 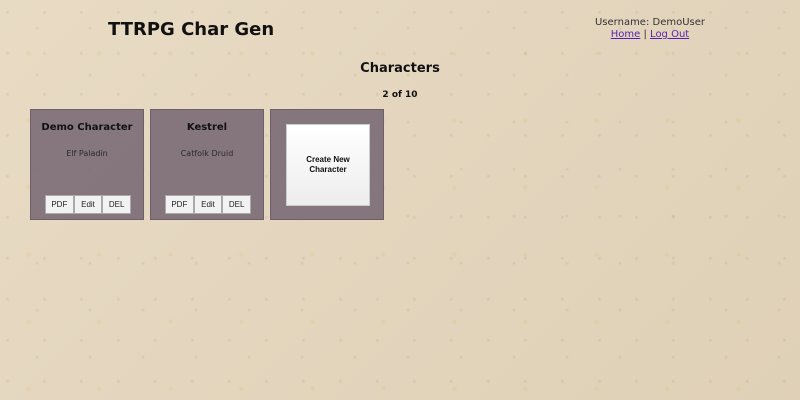 I want to click on character-card: Kestrel Catfolk Druid PDF Edit DEL, so click(x=207, y=164).